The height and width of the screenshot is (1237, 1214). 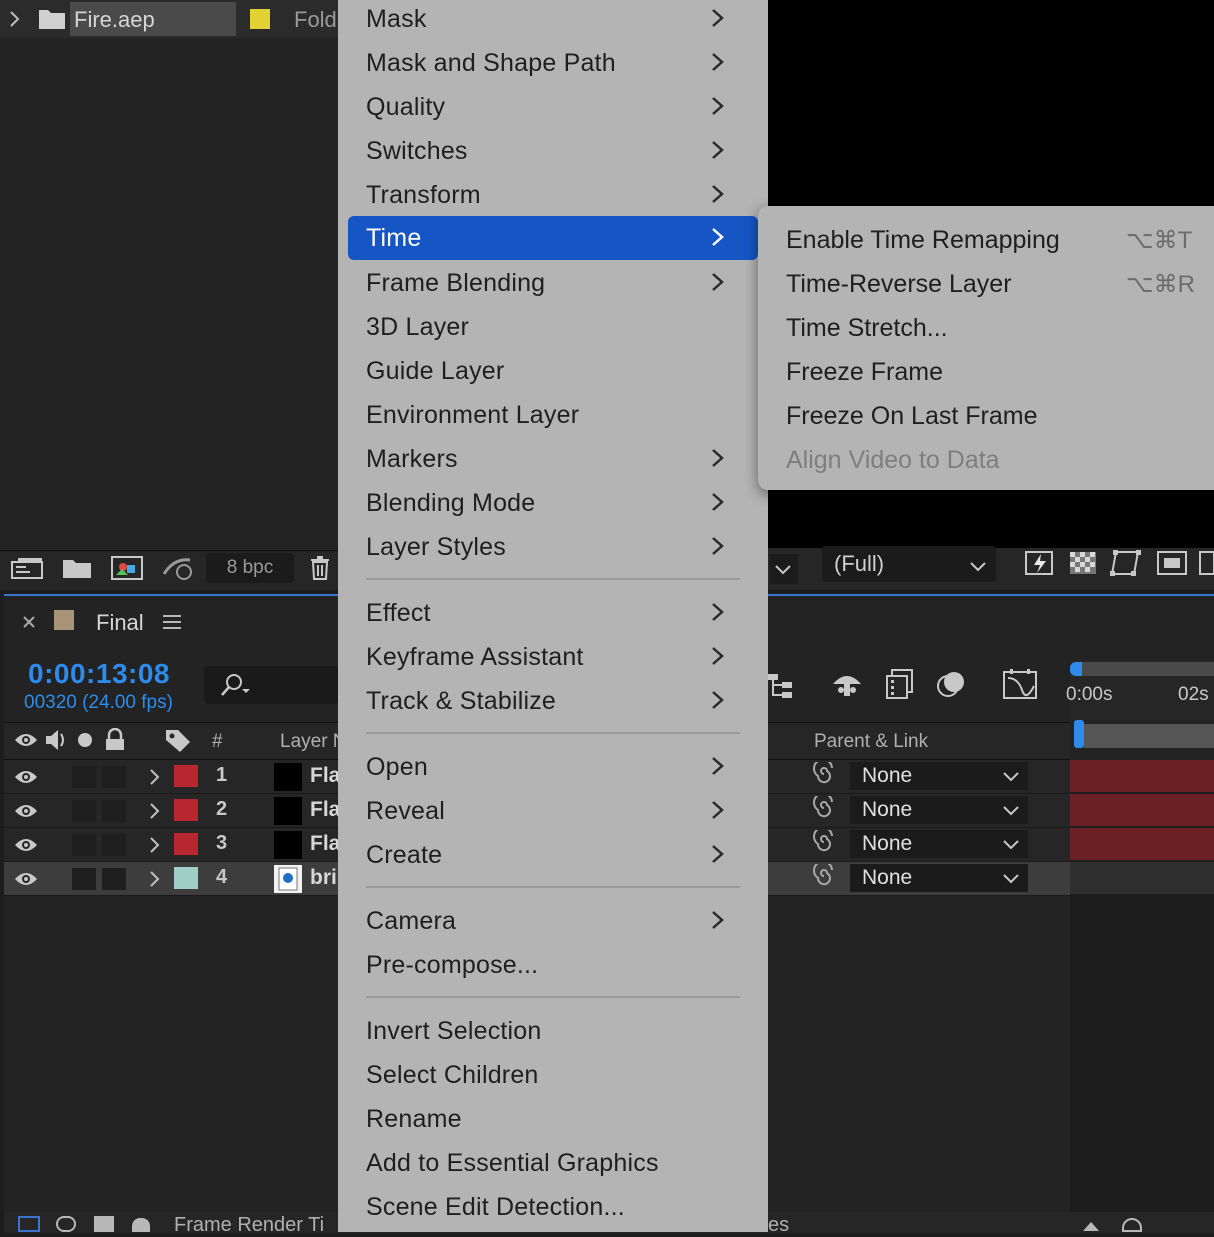 What do you see at coordinates (172, 622) in the screenshot?
I see `panel-menu-icon` at bounding box center [172, 622].